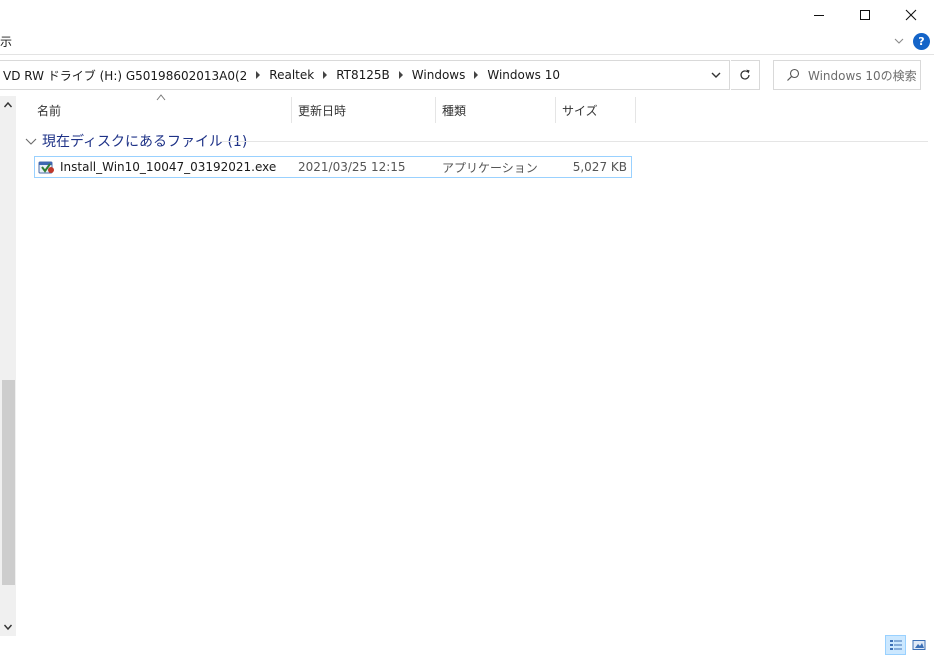 The width and height of the screenshot is (934, 656). What do you see at coordinates (364, 110) in the screenshot?
I see `column-header-date: 更新日時` at bounding box center [364, 110].